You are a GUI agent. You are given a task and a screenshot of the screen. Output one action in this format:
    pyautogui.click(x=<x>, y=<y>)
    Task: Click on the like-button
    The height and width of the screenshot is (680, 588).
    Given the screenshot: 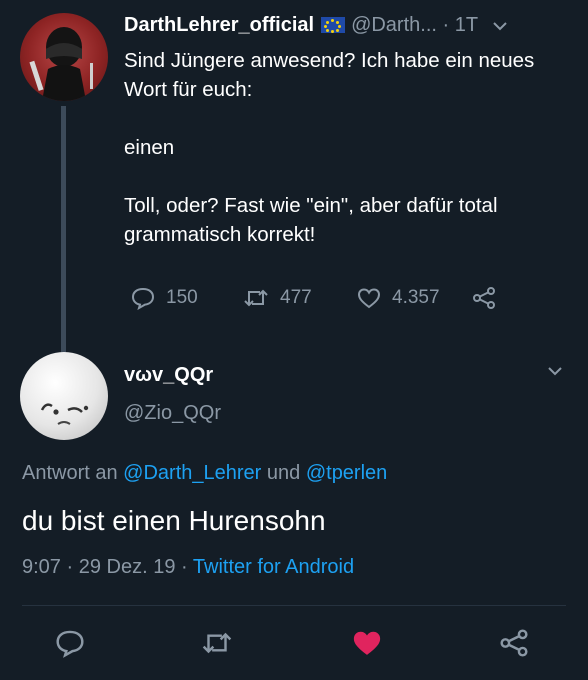 What is the action you would take?
    pyautogui.click(x=367, y=645)
    